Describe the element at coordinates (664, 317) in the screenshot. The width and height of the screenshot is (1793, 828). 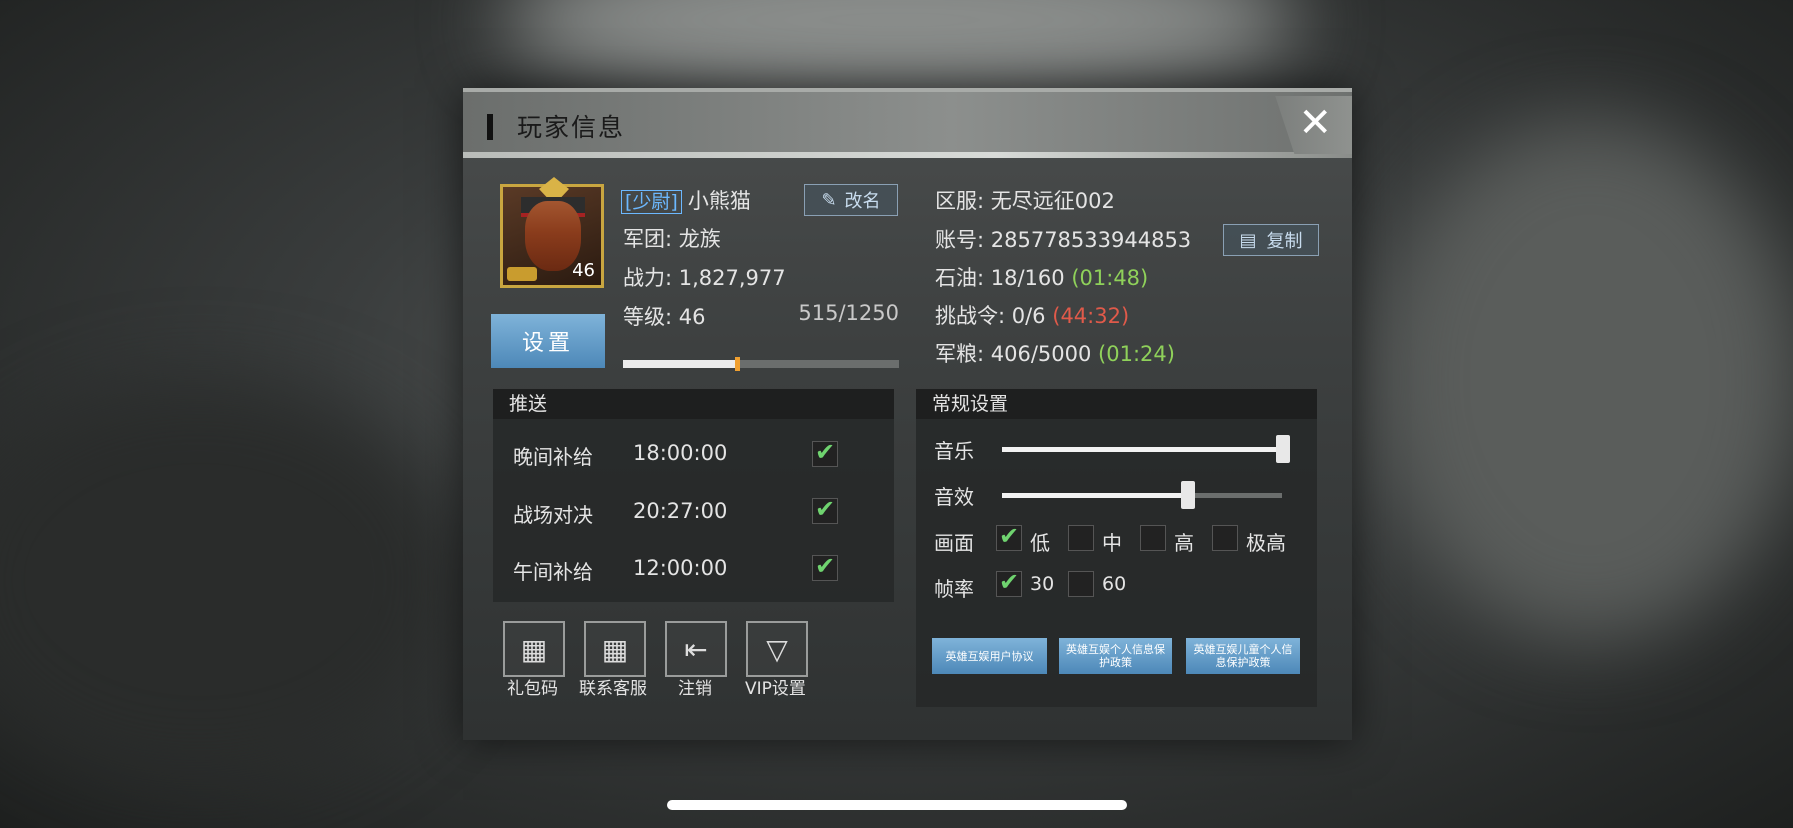
I see `level-text: 等级: 46` at that location.